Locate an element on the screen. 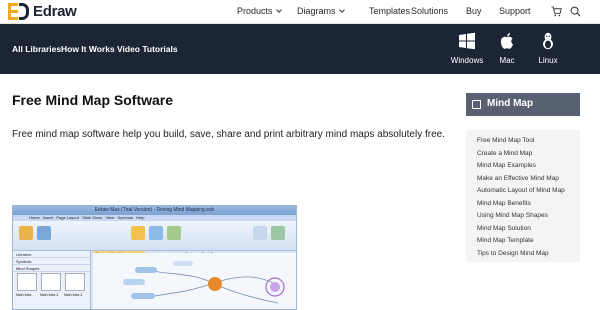 The width and height of the screenshot is (600, 310). link-all-libraries: All Libraries is located at coordinates (36, 49).